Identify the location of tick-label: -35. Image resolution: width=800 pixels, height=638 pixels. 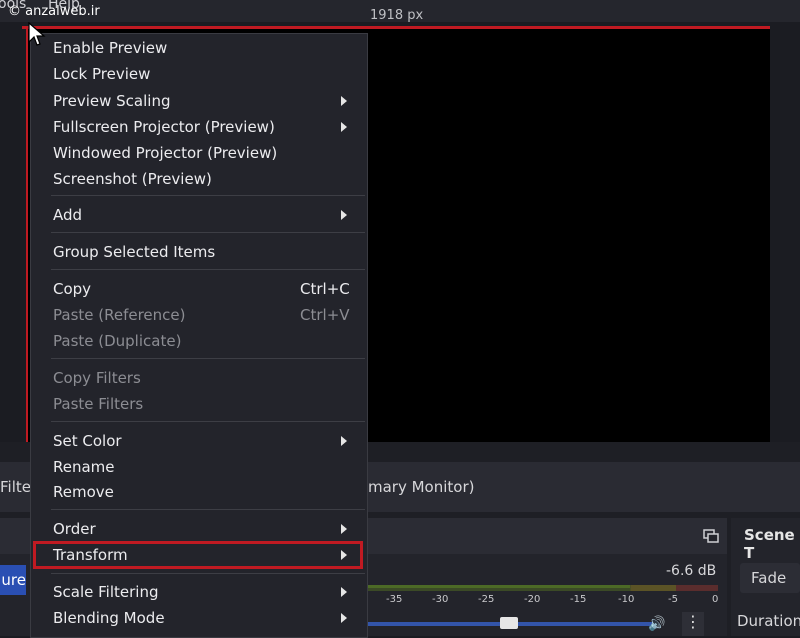
(394, 599).